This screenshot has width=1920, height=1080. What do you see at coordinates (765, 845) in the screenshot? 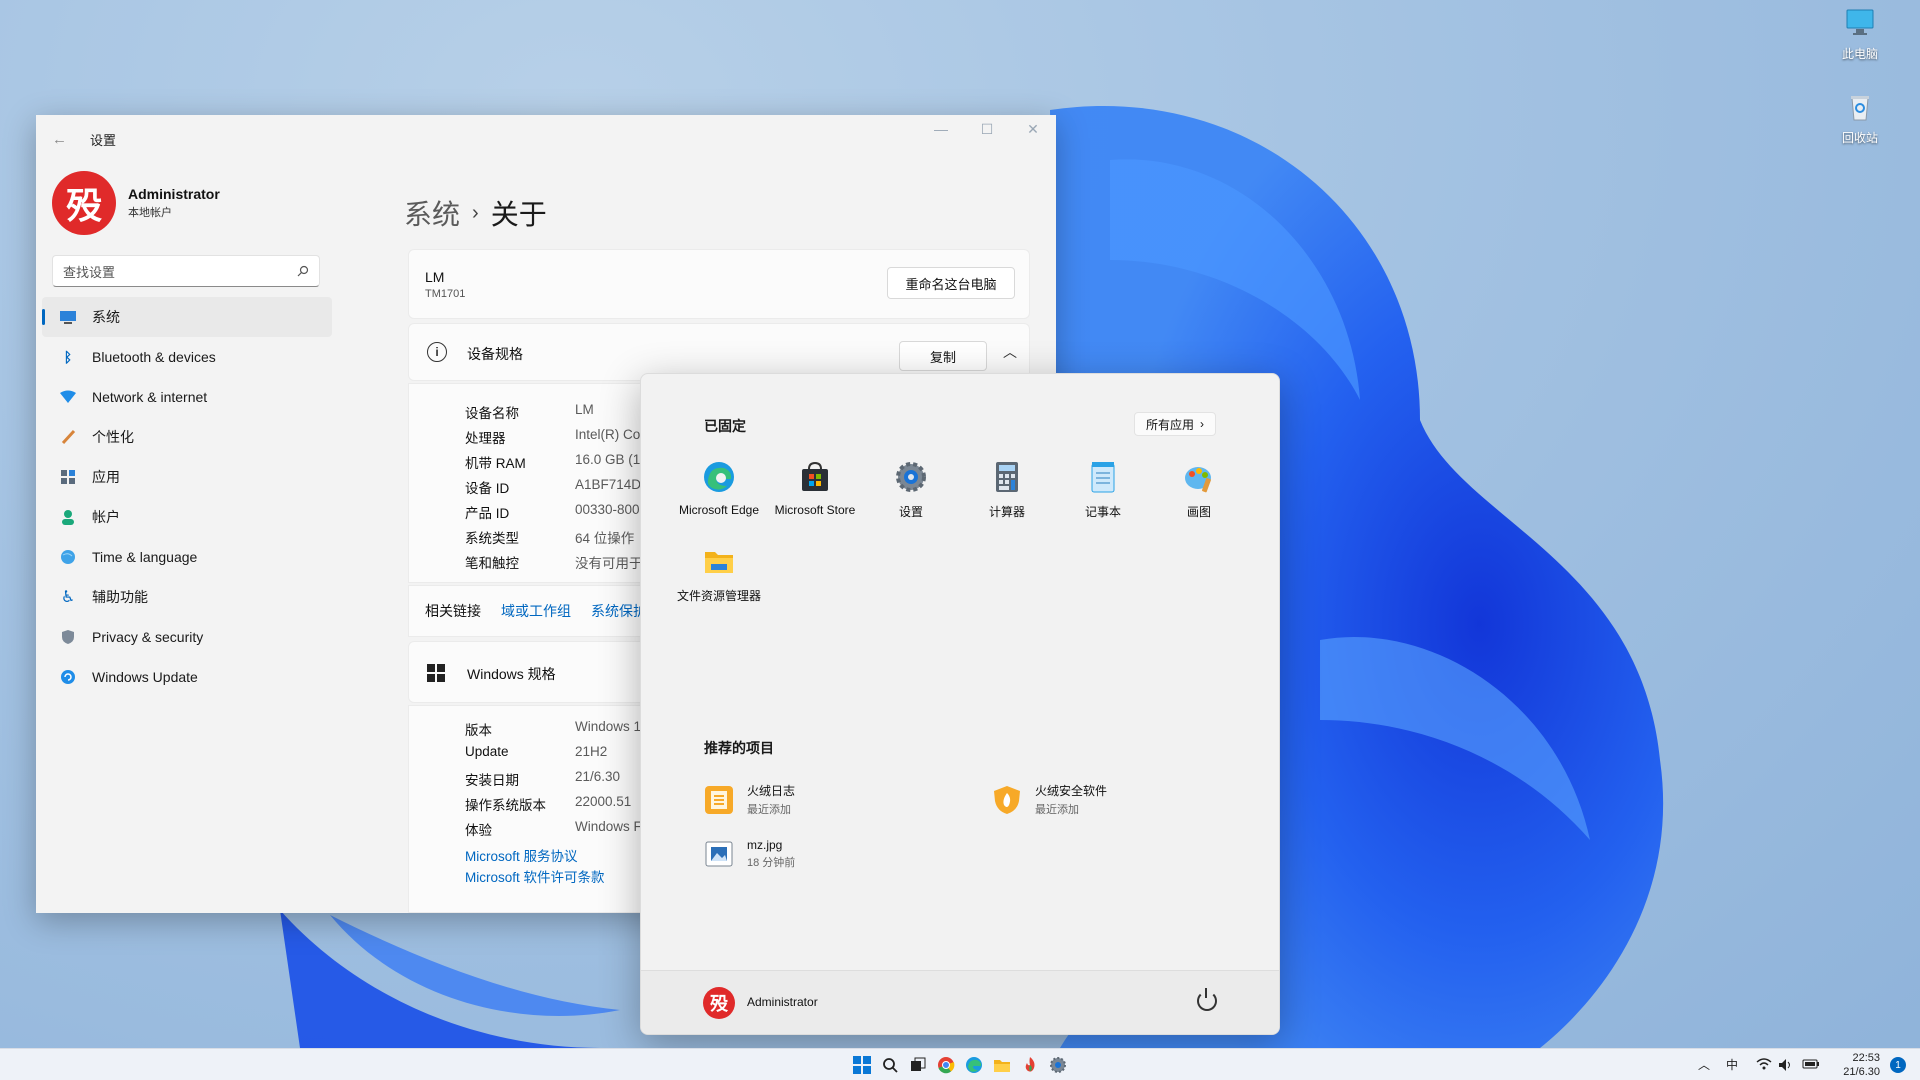
I see `recommended-item-title: mz.jpg` at bounding box center [765, 845].